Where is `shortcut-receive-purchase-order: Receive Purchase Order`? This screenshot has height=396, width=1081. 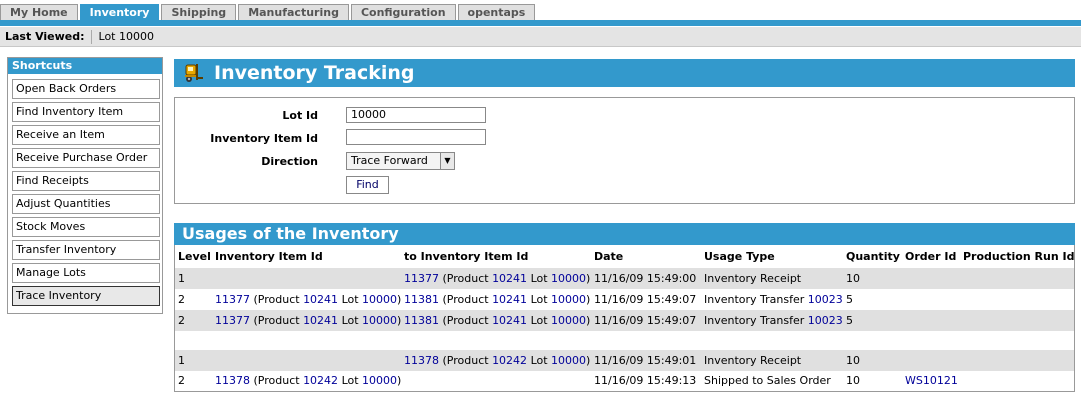
shortcut-receive-purchase-order: Receive Purchase Order is located at coordinates (86, 158).